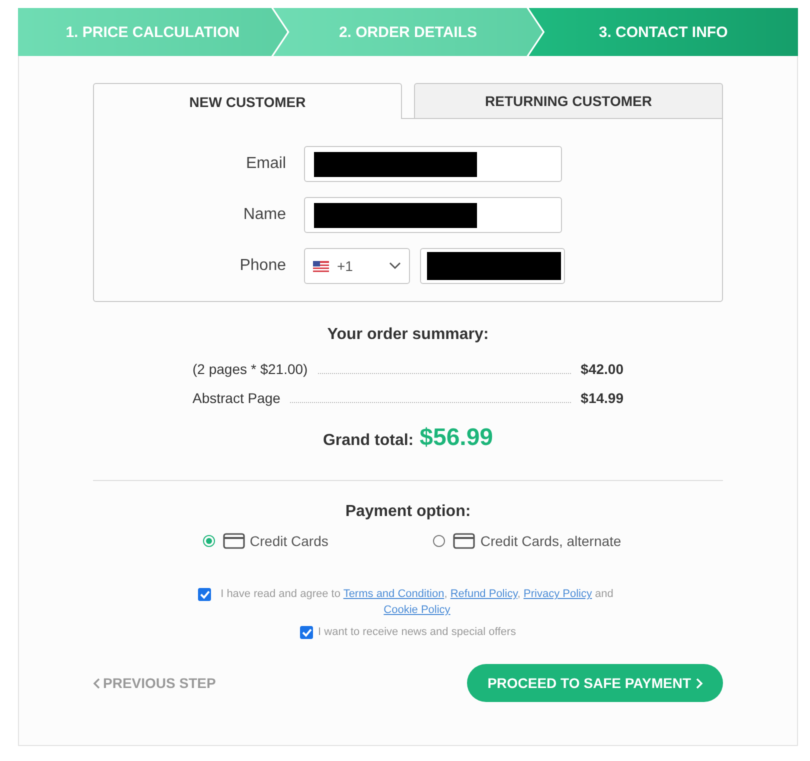 This screenshot has width=810, height=761. I want to click on line-item: Abstract Page, so click(236, 398).